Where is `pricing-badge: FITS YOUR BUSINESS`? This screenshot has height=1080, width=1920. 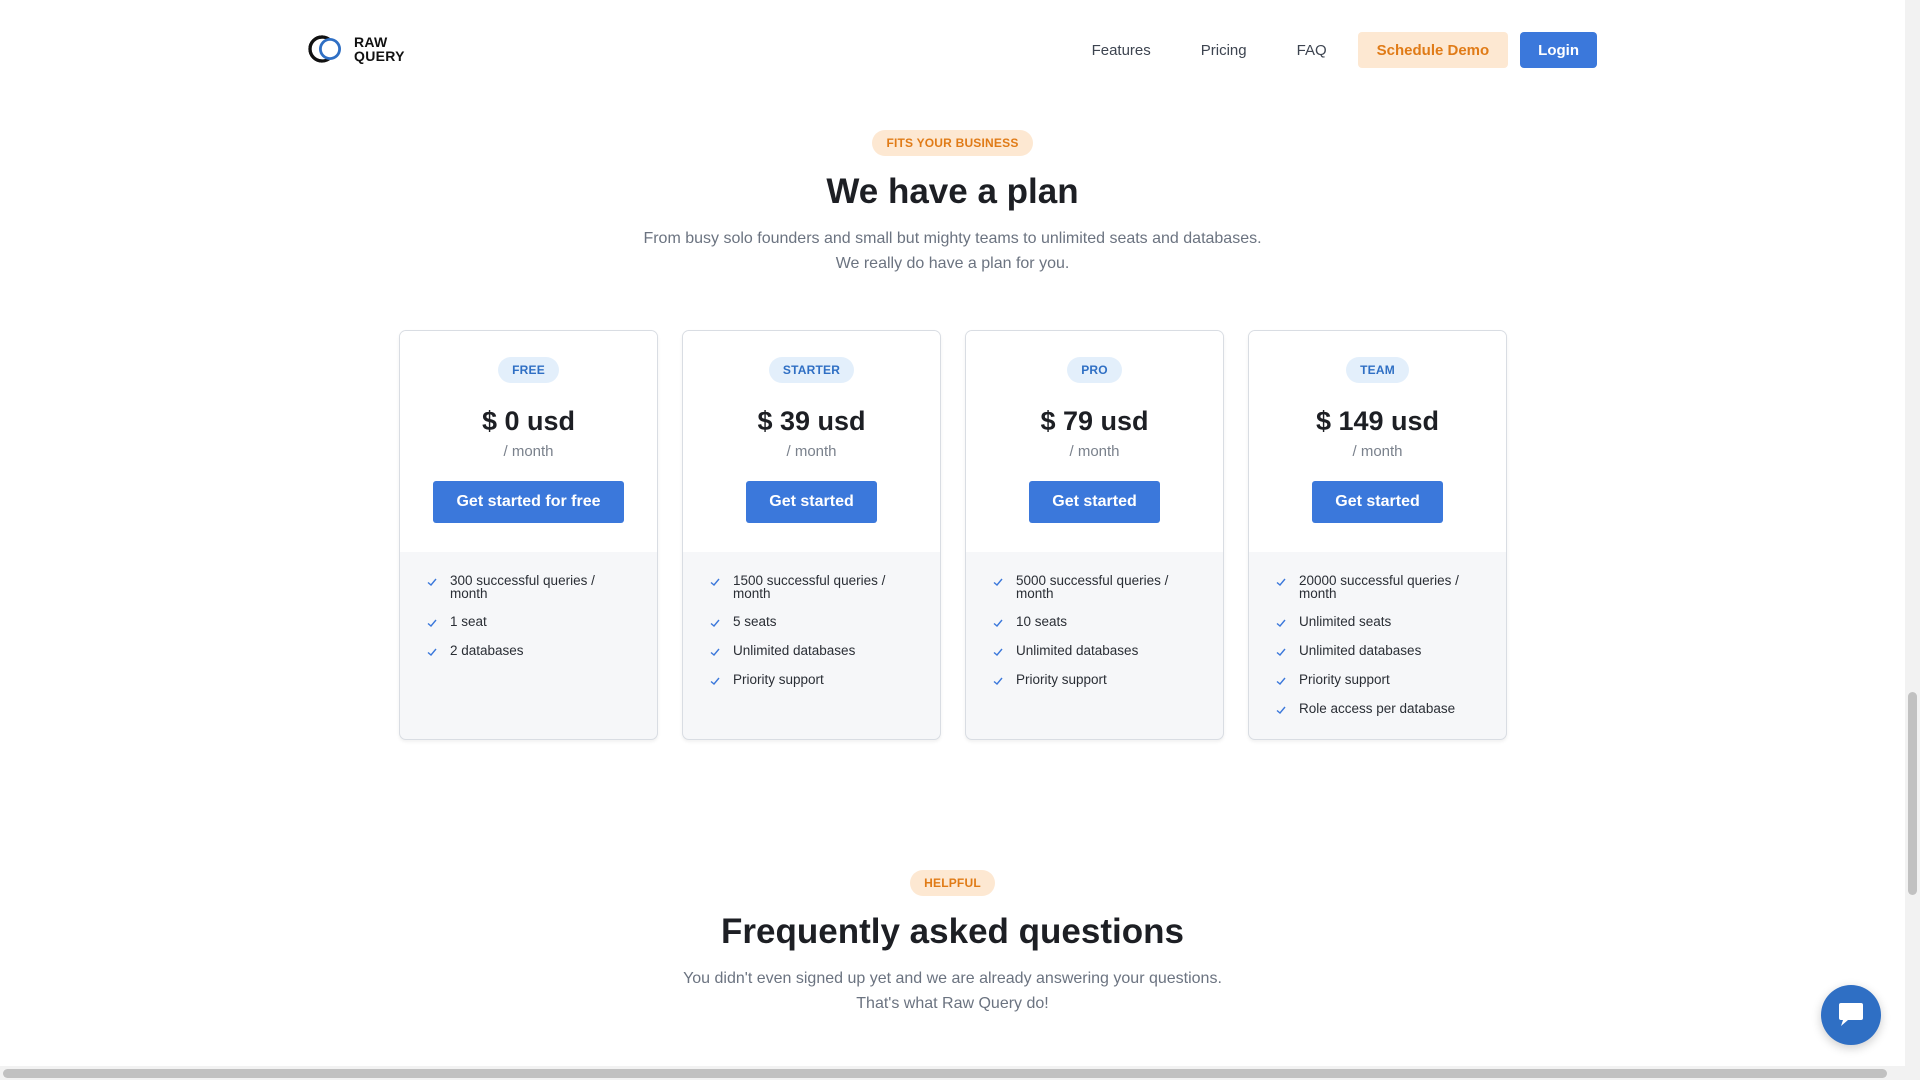 pricing-badge: FITS YOUR BUSINESS is located at coordinates (952, 143).